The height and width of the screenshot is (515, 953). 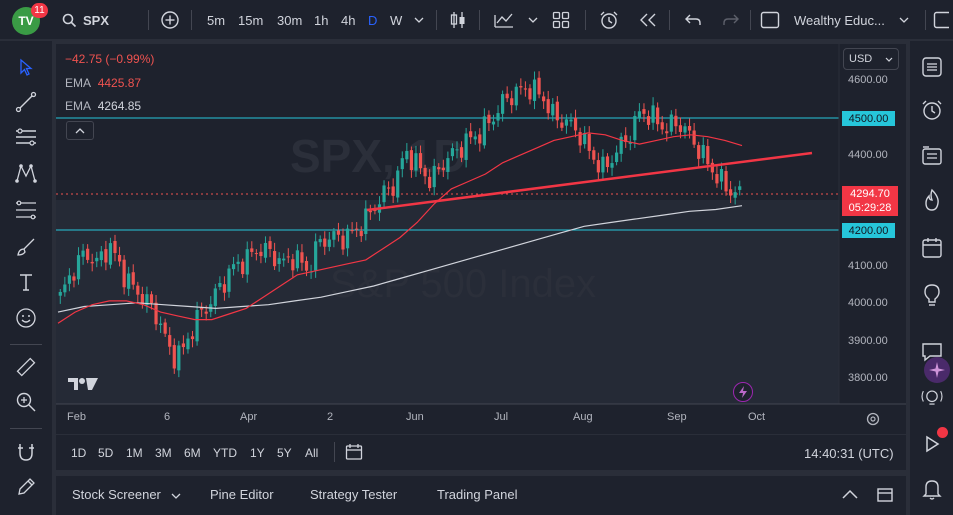 What do you see at coordinates (134, 453) in the screenshot?
I see `range-1M: 1M` at bounding box center [134, 453].